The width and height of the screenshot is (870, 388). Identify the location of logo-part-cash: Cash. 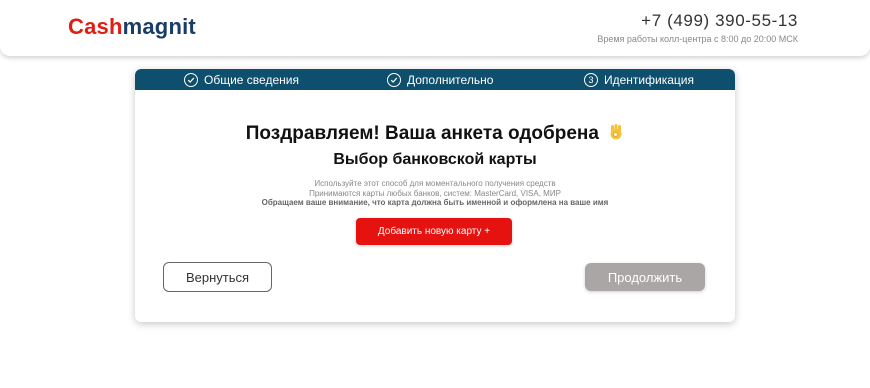
(95, 26).